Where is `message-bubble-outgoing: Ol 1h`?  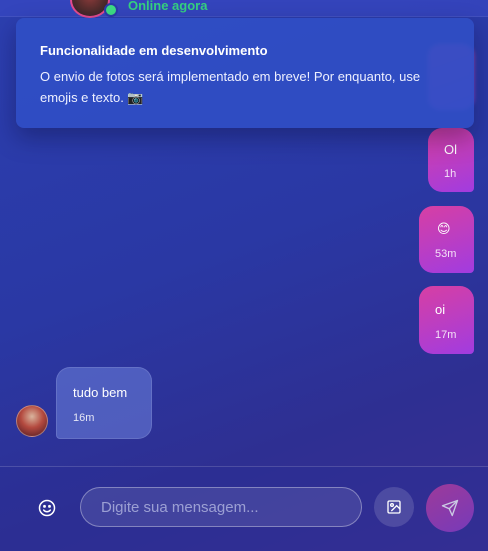 message-bubble-outgoing: Ol 1h is located at coordinates (451, 160).